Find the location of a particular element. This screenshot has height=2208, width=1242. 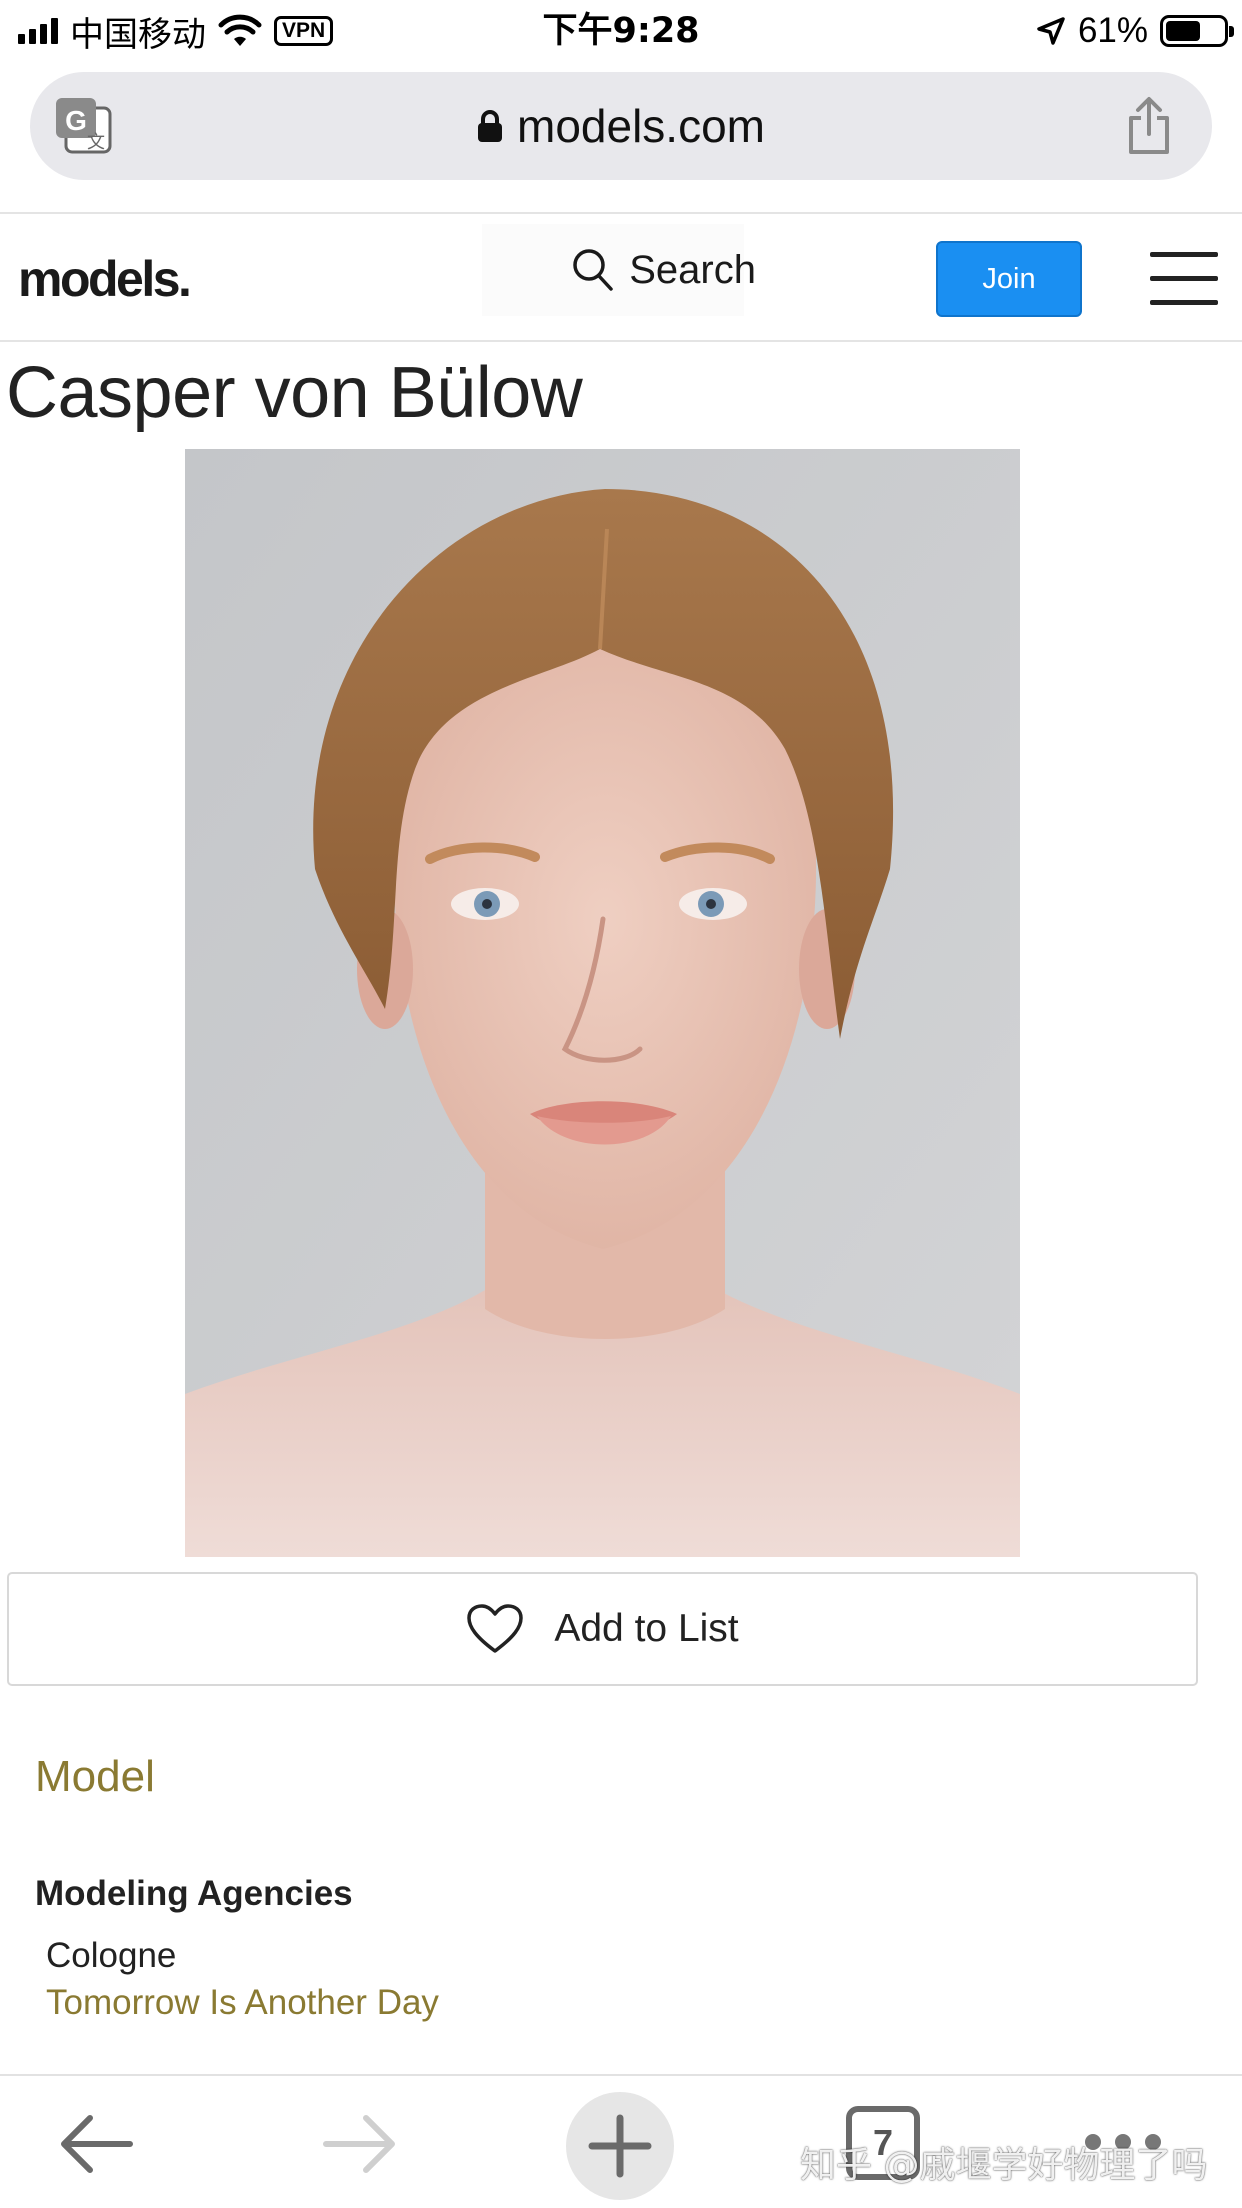

join-button: Join is located at coordinates (1009, 279).